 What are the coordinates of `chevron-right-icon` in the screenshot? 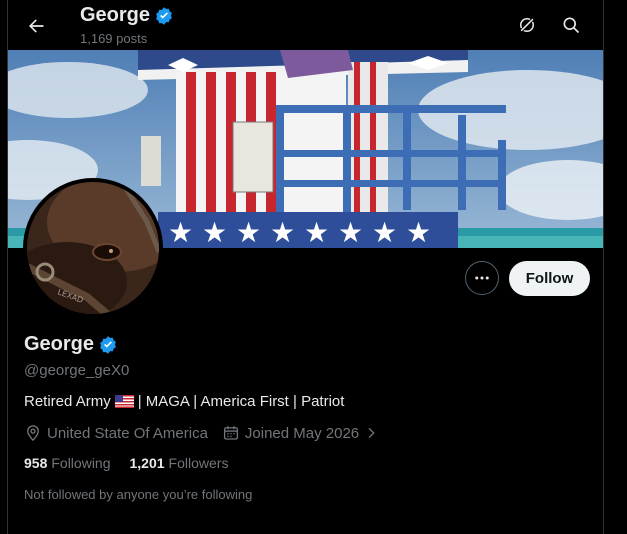 It's located at (371, 433).